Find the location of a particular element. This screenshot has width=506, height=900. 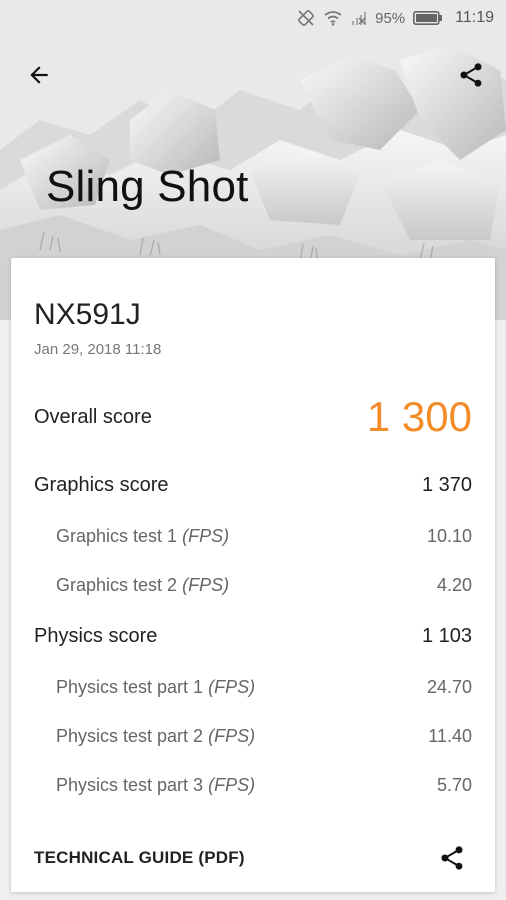

graphics-test-2-label: Graphics test 2 (FPS) is located at coordinates (143, 584).